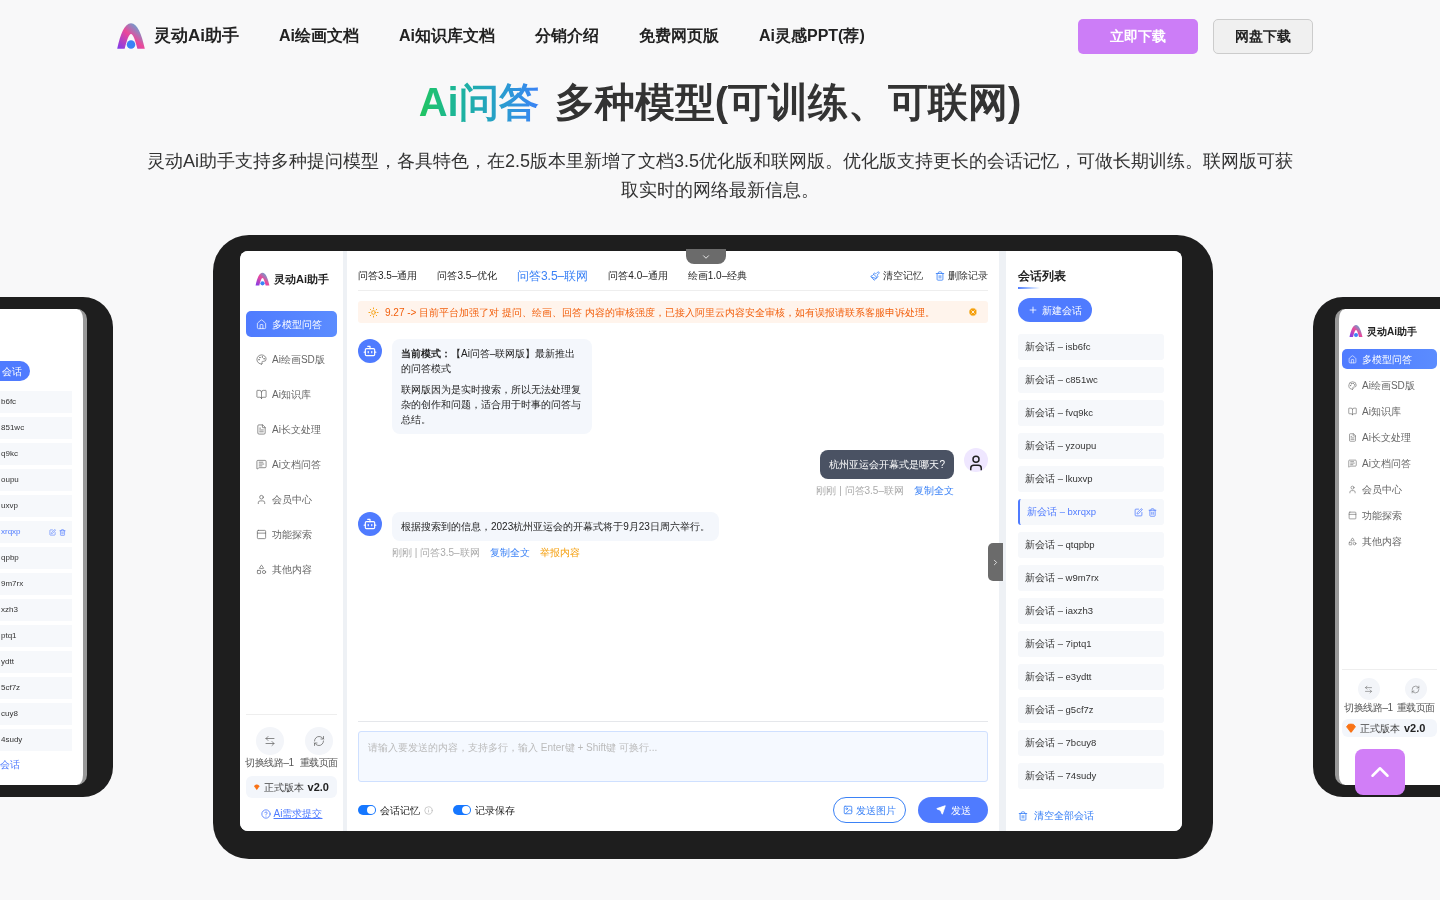 The image size is (1440, 900). What do you see at coordinates (717, 275) in the screenshot?
I see `model-tab: 绘画1.0–经典` at bounding box center [717, 275].